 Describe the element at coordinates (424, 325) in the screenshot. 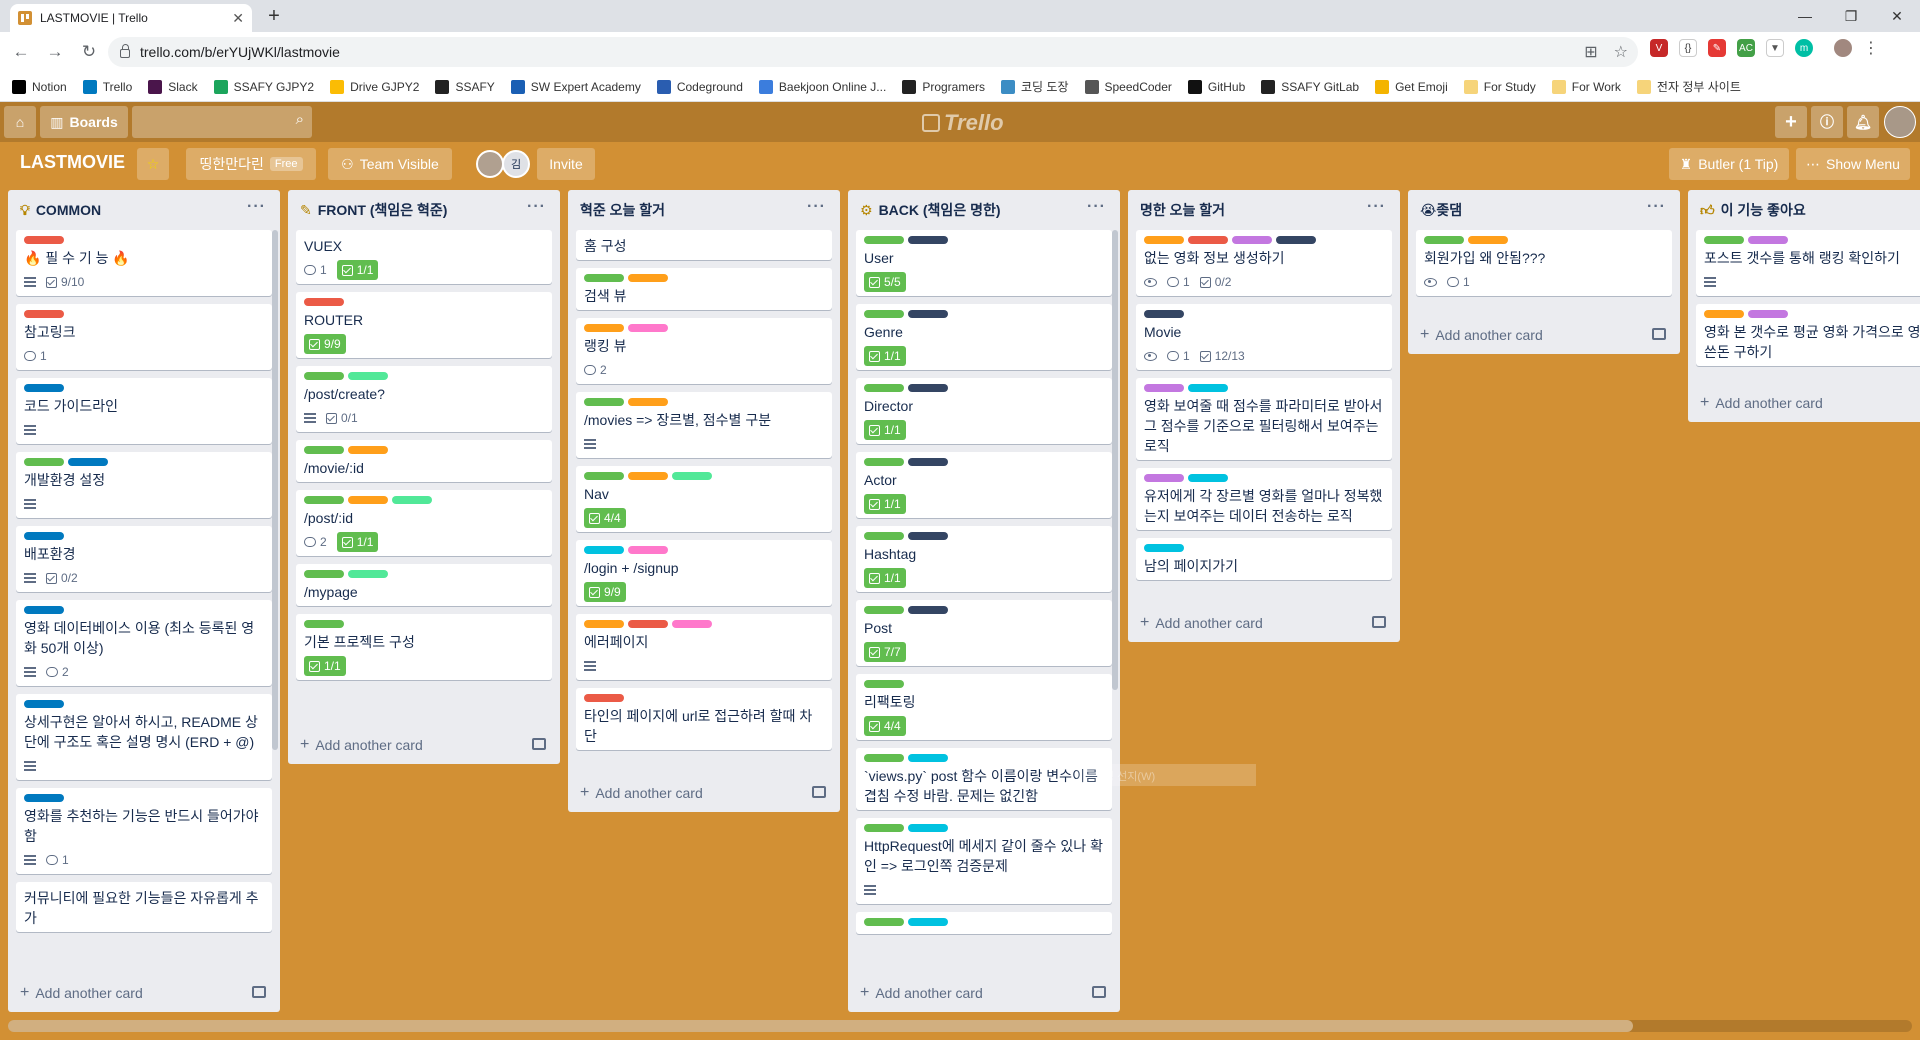

I see `card: ROUTER 9/9` at that location.